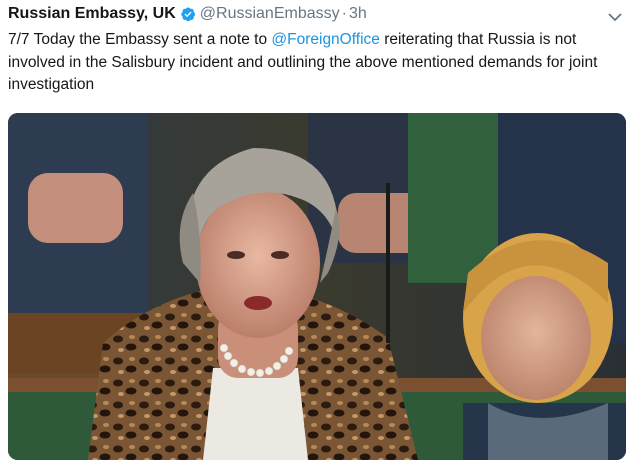  What do you see at coordinates (358, 14) in the screenshot?
I see `tweet-timestamp: 3h` at bounding box center [358, 14].